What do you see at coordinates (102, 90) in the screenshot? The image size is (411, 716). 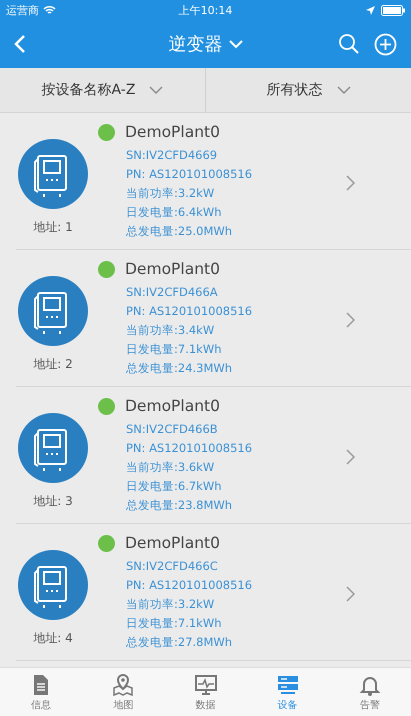 I see `filter-dropdown: 按设备名称A-Z` at bounding box center [102, 90].